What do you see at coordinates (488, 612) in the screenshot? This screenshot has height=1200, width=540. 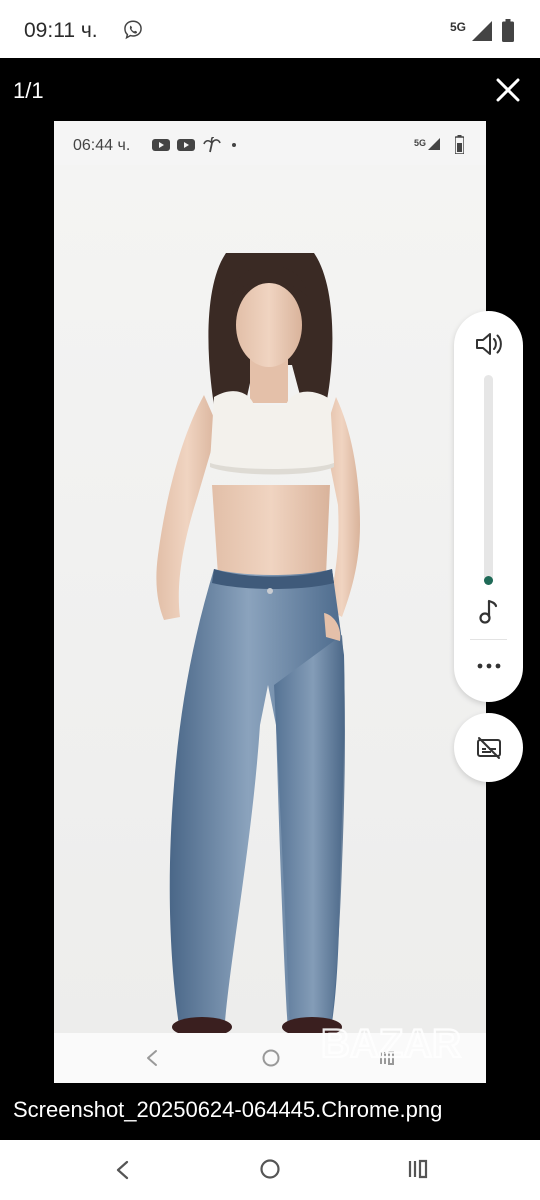 I see `music-note-icon` at bounding box center [488, 612].